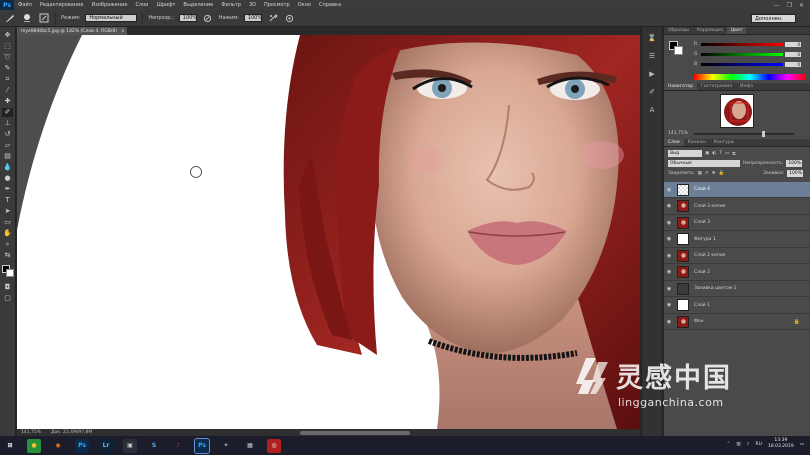  Describe the element at coordinates (714, 153) in the screenshot. I see `filter-adjust-icon: ◐` at that location.